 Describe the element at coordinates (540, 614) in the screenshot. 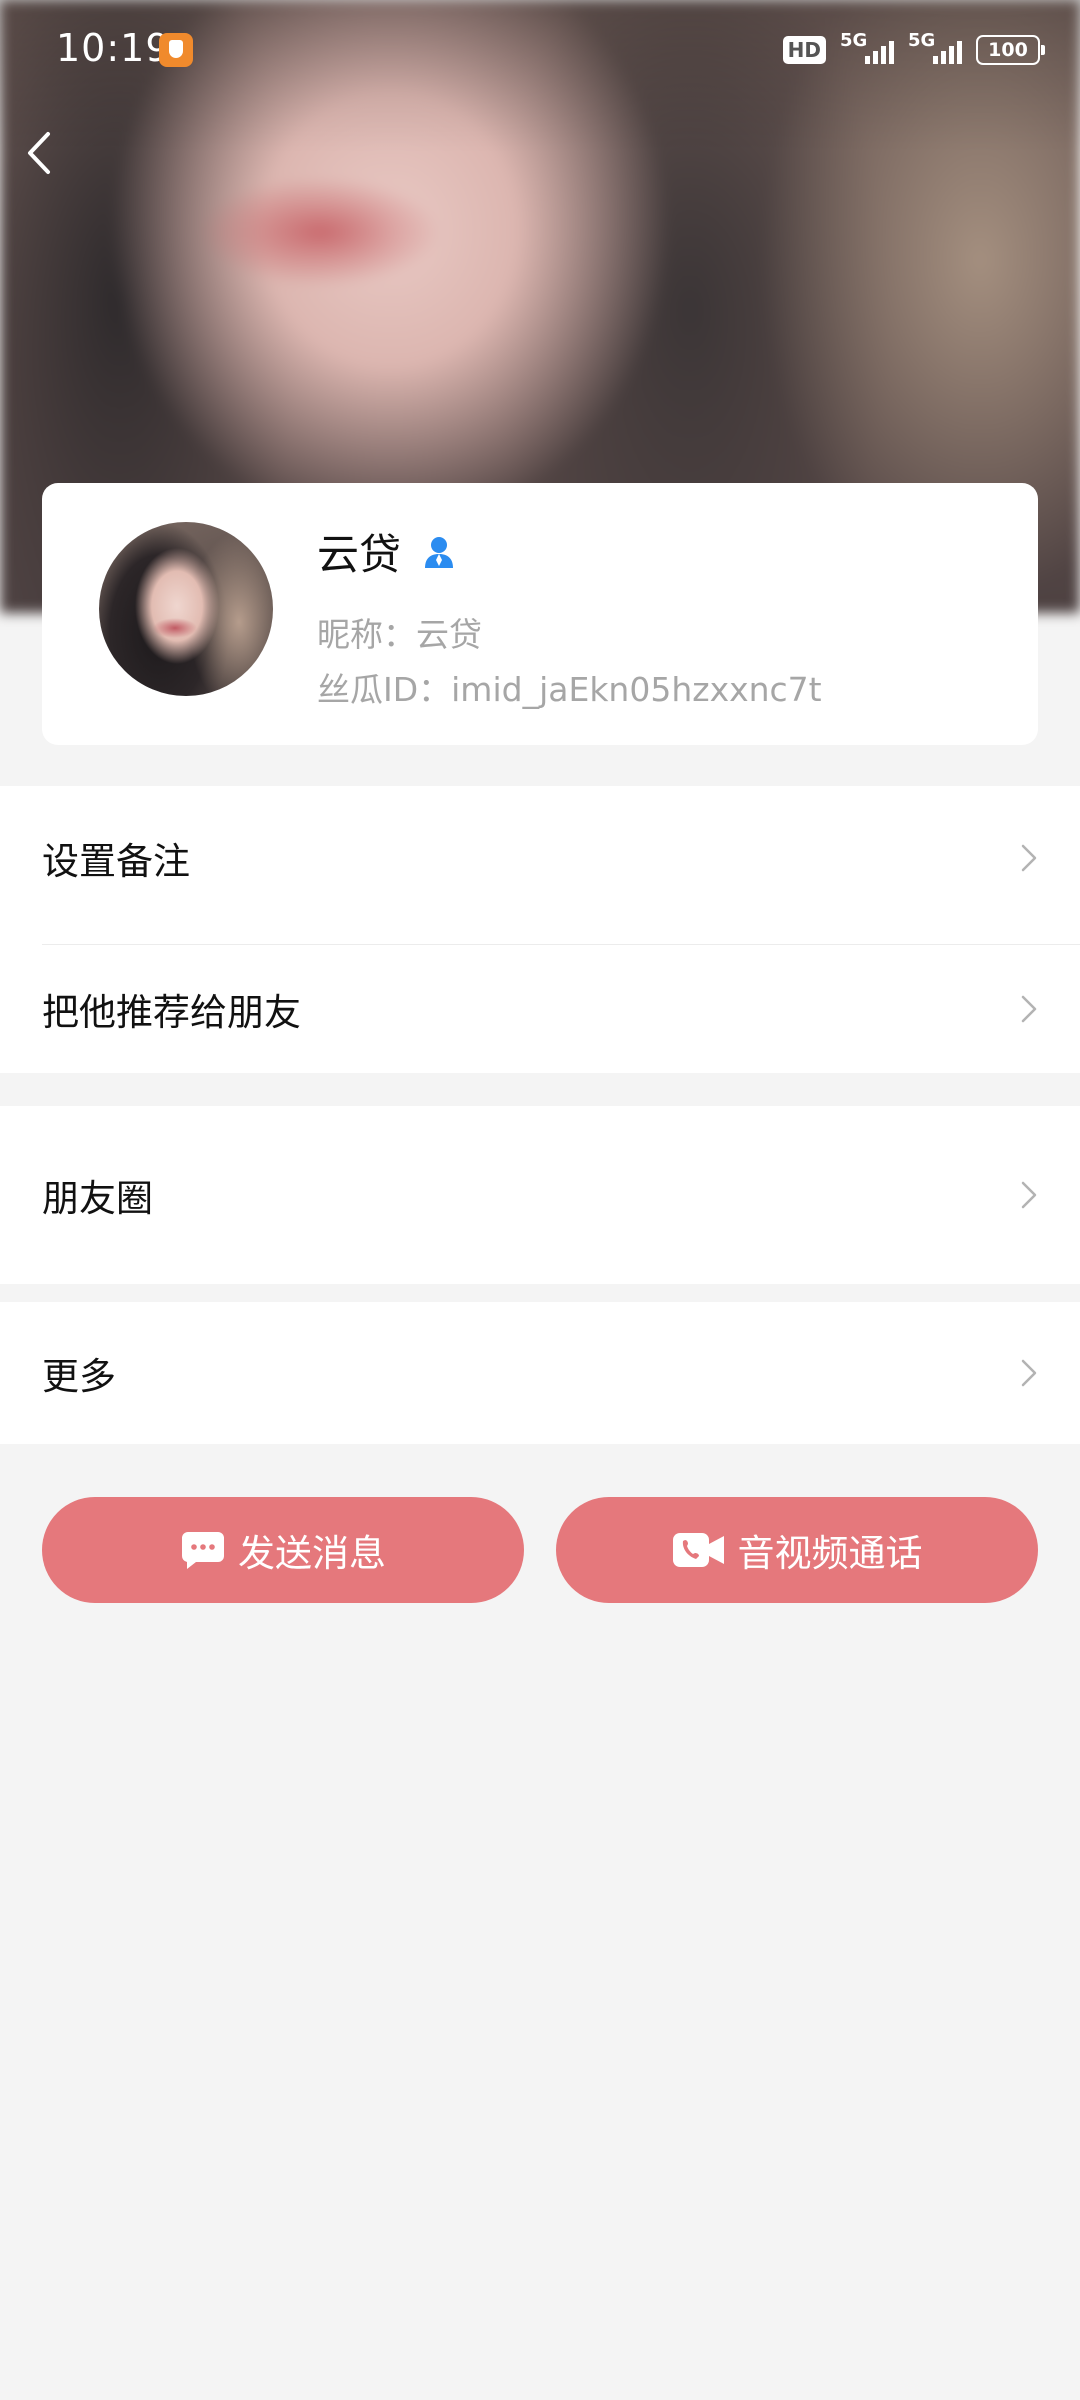

I see `profile-card: 云贷 昵称：云贷 丝瓜ID：imid_jaEkn05hzxxnc7t` at that location.